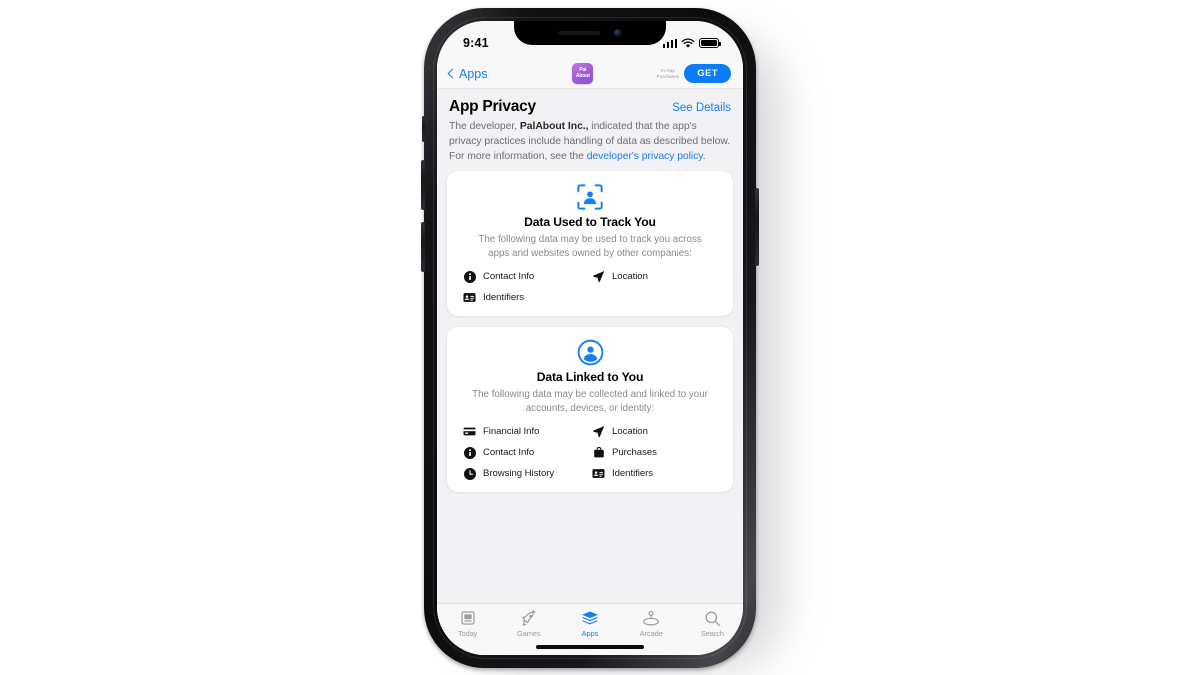  I want to click on person-circle-icon, so click(590, 353).